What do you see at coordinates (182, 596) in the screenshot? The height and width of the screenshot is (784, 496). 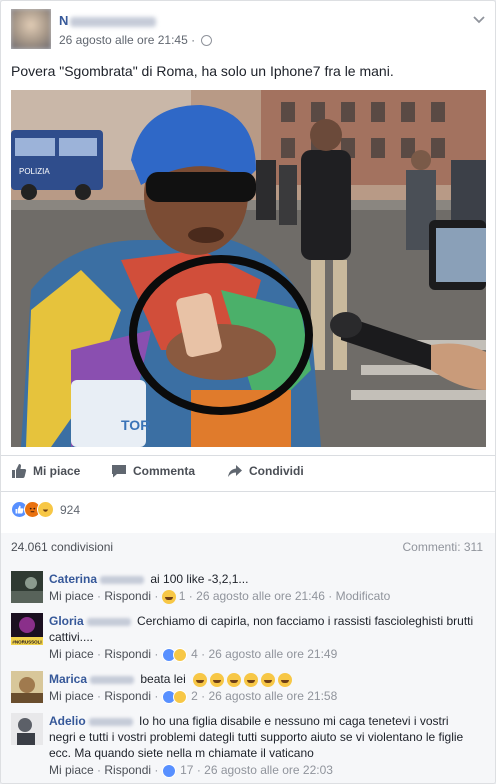 I see `comment-reaction-count: 1` at bounding box center [182, 596].